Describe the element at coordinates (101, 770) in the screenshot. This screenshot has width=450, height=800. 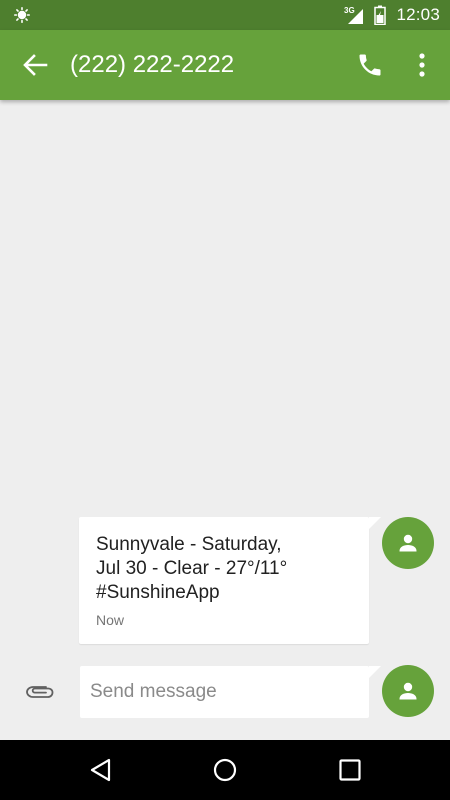
I see `nav-back-icon` at that location.